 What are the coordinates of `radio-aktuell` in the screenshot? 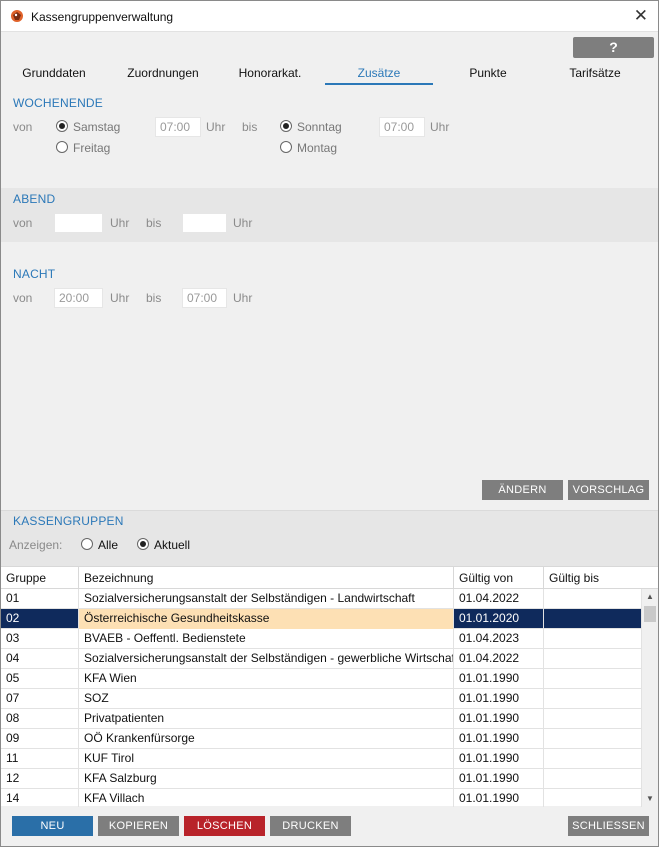 It's located at (143, 544).